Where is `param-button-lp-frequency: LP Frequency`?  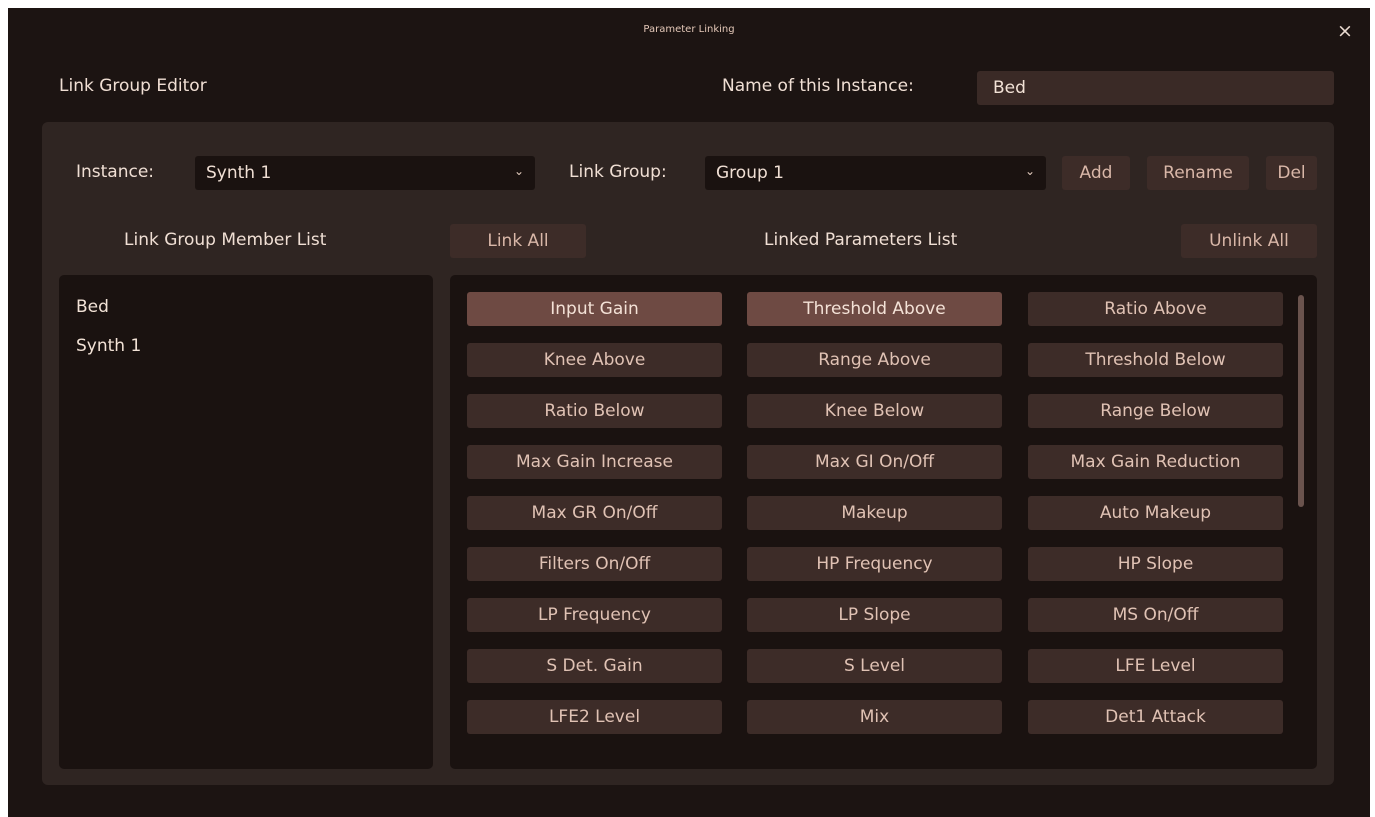 param-button-lp-frequency: LP Frequency is located at coordinates (594, 615).